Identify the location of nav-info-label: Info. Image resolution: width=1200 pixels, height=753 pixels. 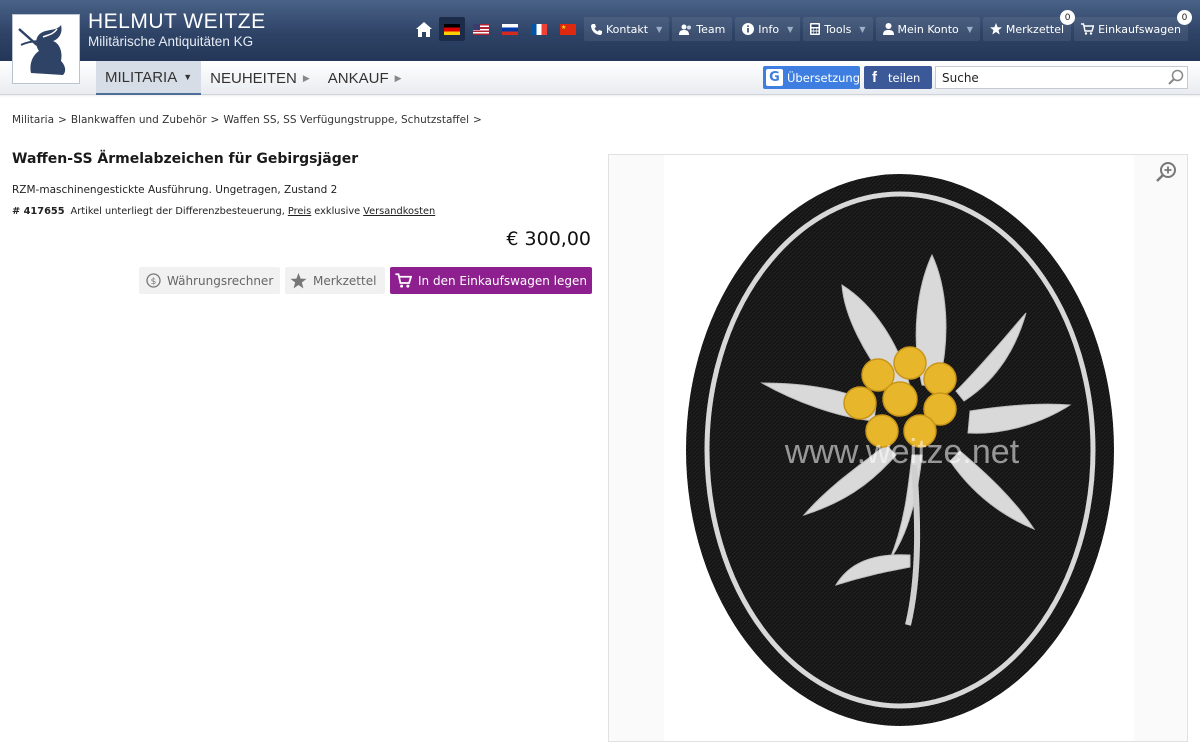
(769, 29).